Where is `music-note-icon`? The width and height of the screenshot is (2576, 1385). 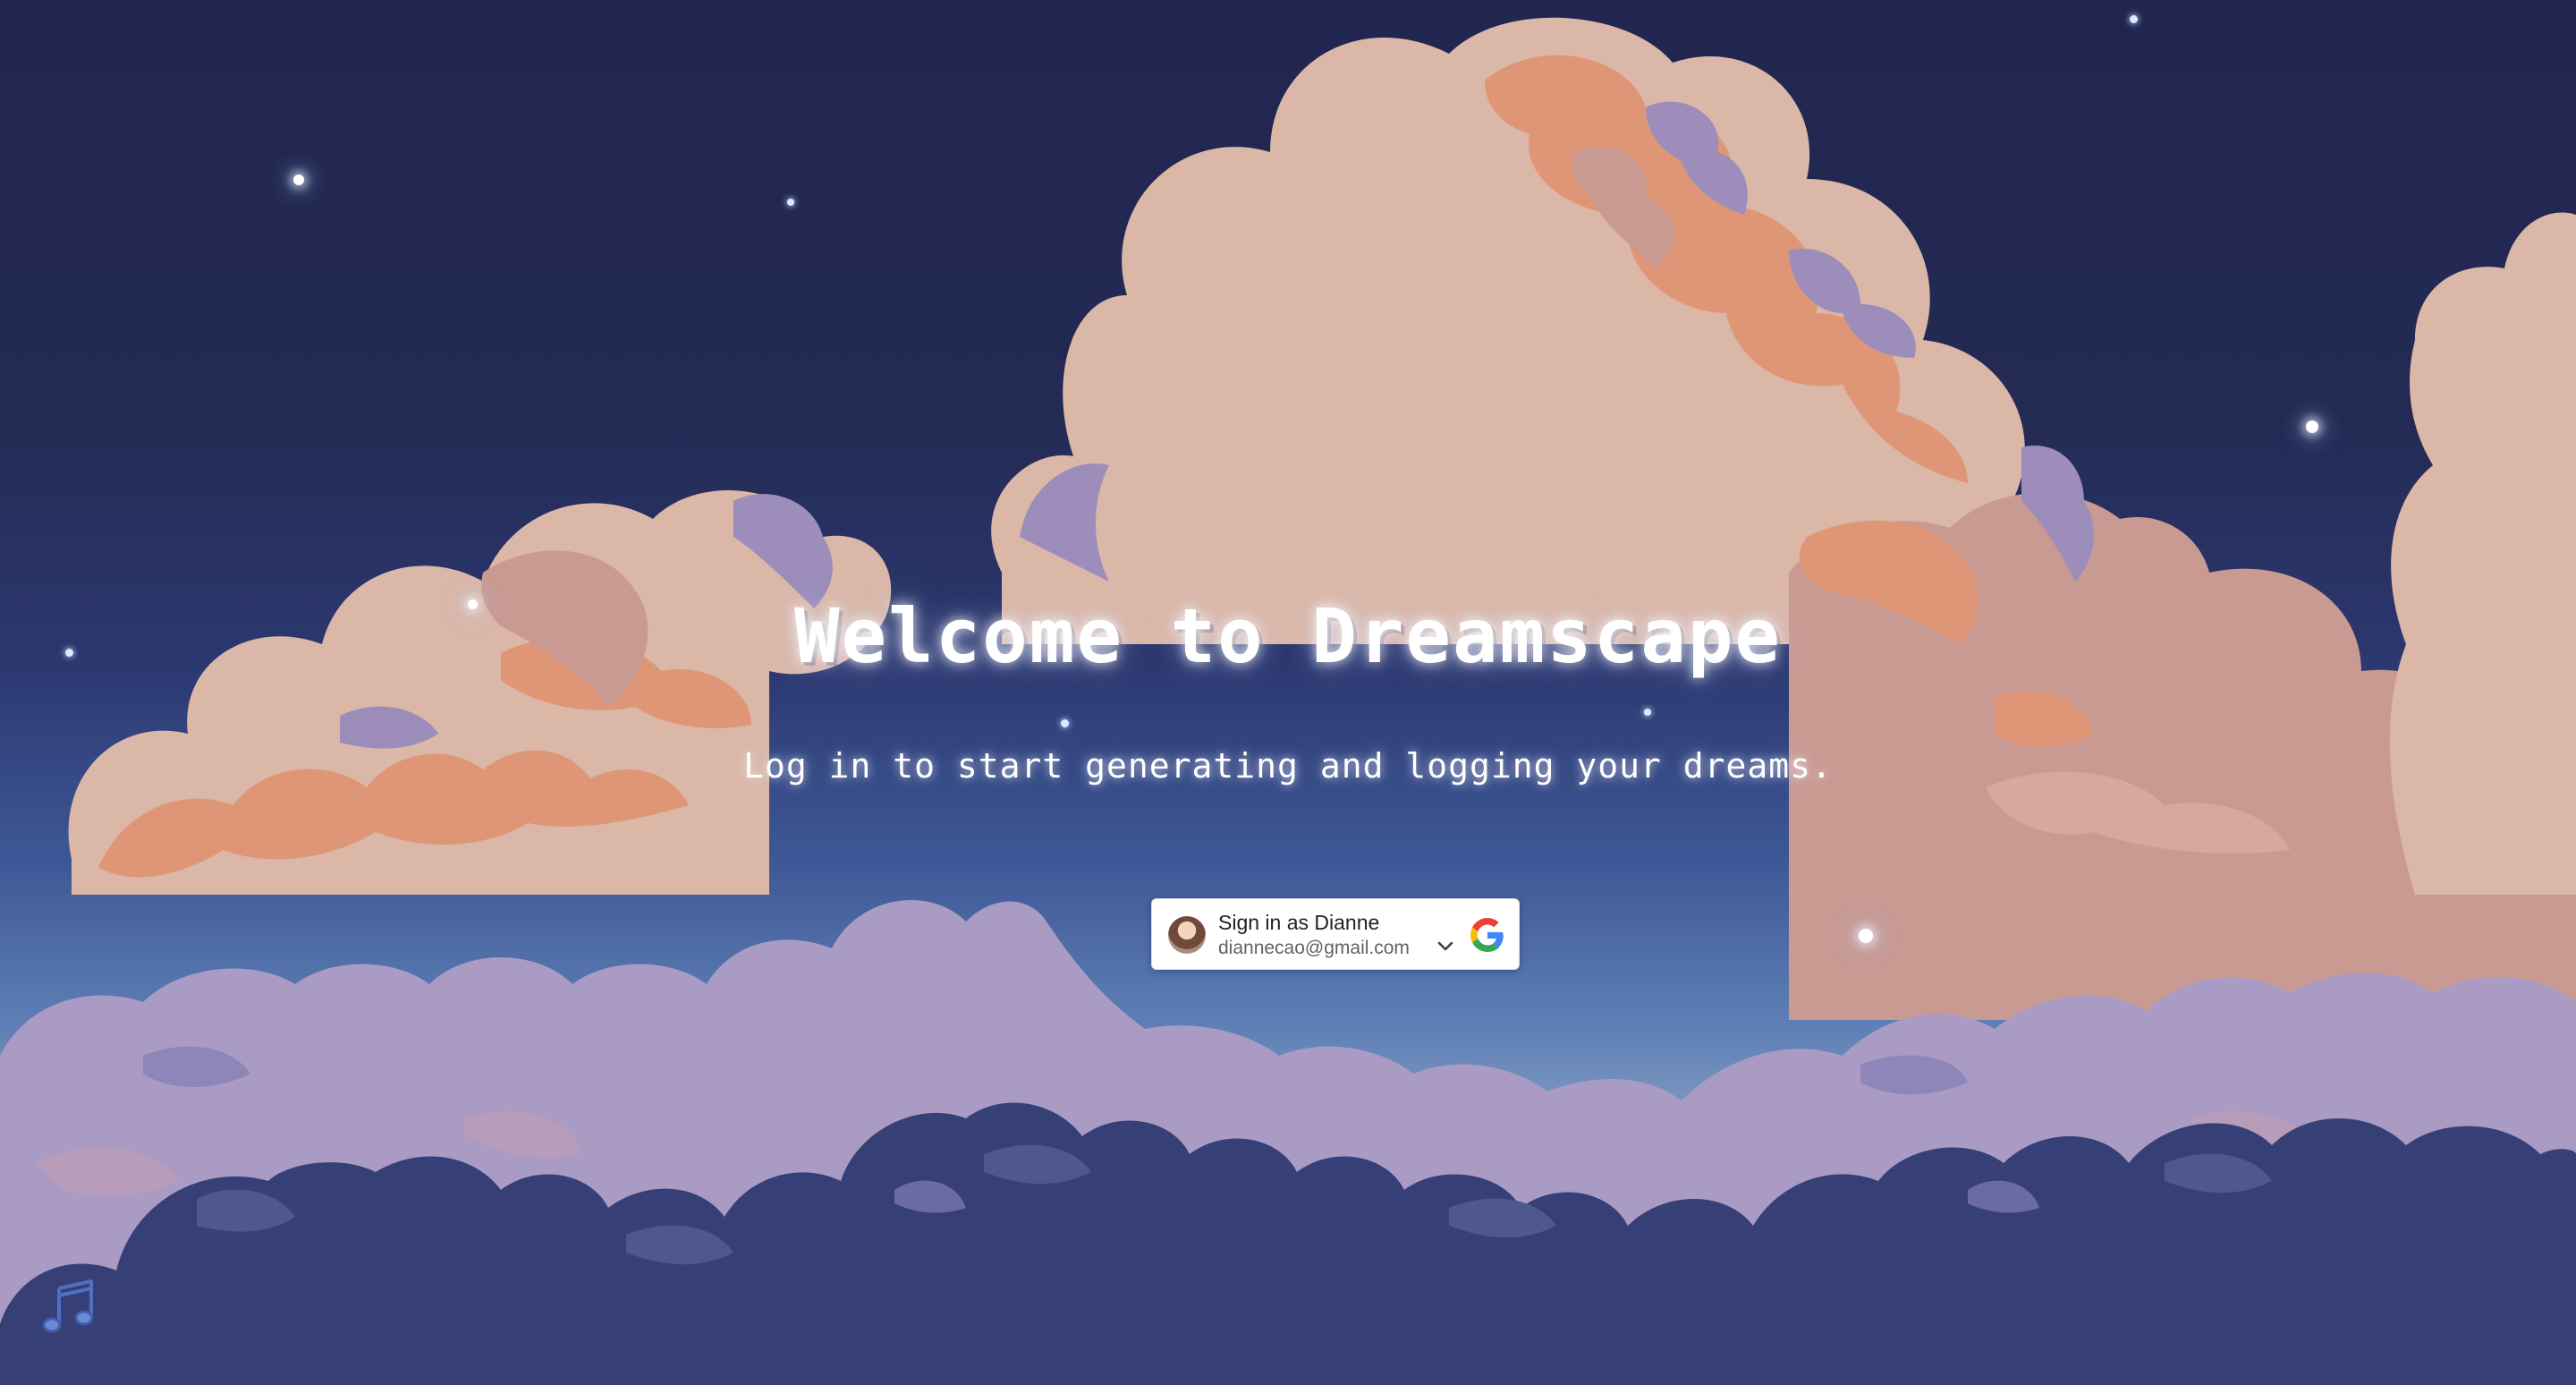
music-note-icon is located at coordinates (68, 1306).